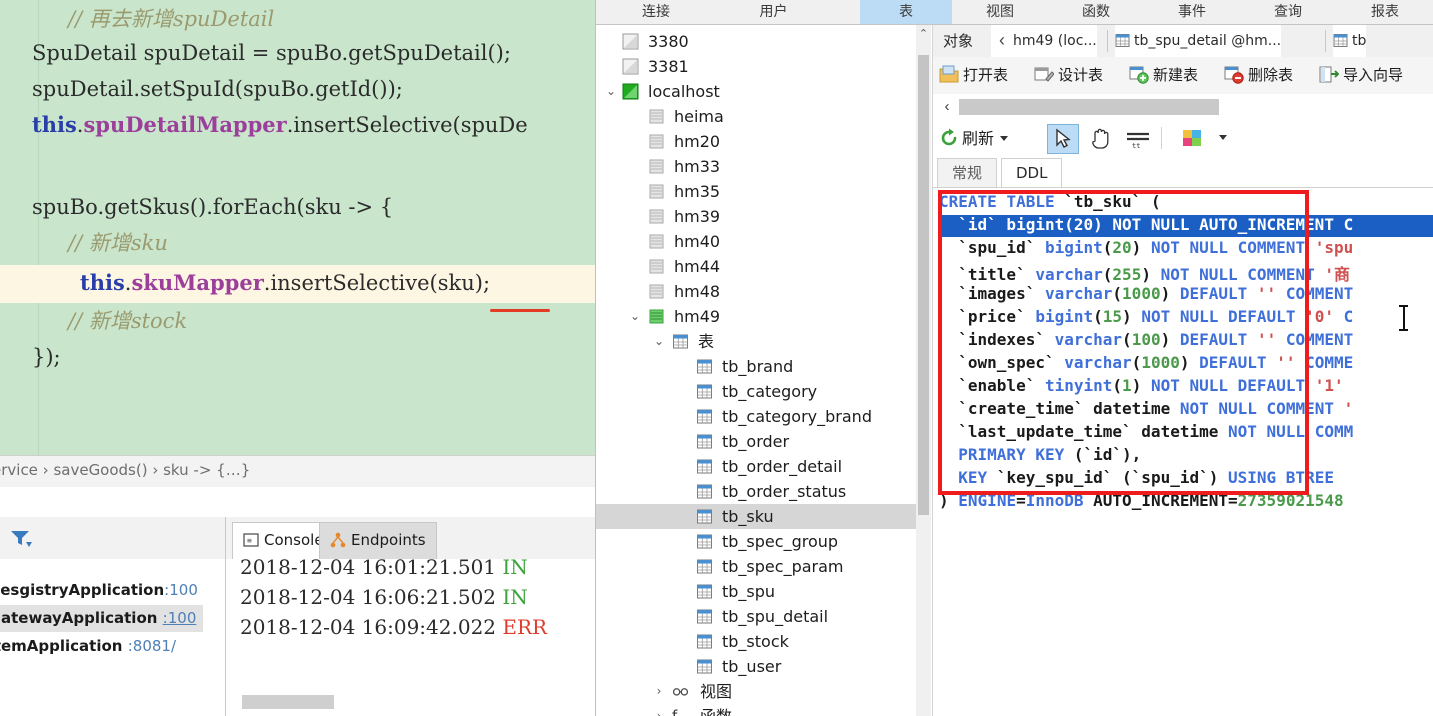  What do you see at coordinates (1384, 12) in the screenshot?
I see `tab-report: 报表` at bounding box center [1384, 12].